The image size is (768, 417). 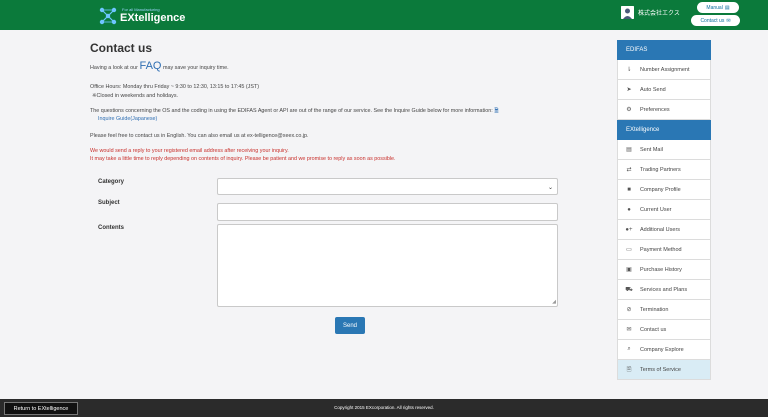 I want to click on category-select: ⌄, so click(x=387, y=186).